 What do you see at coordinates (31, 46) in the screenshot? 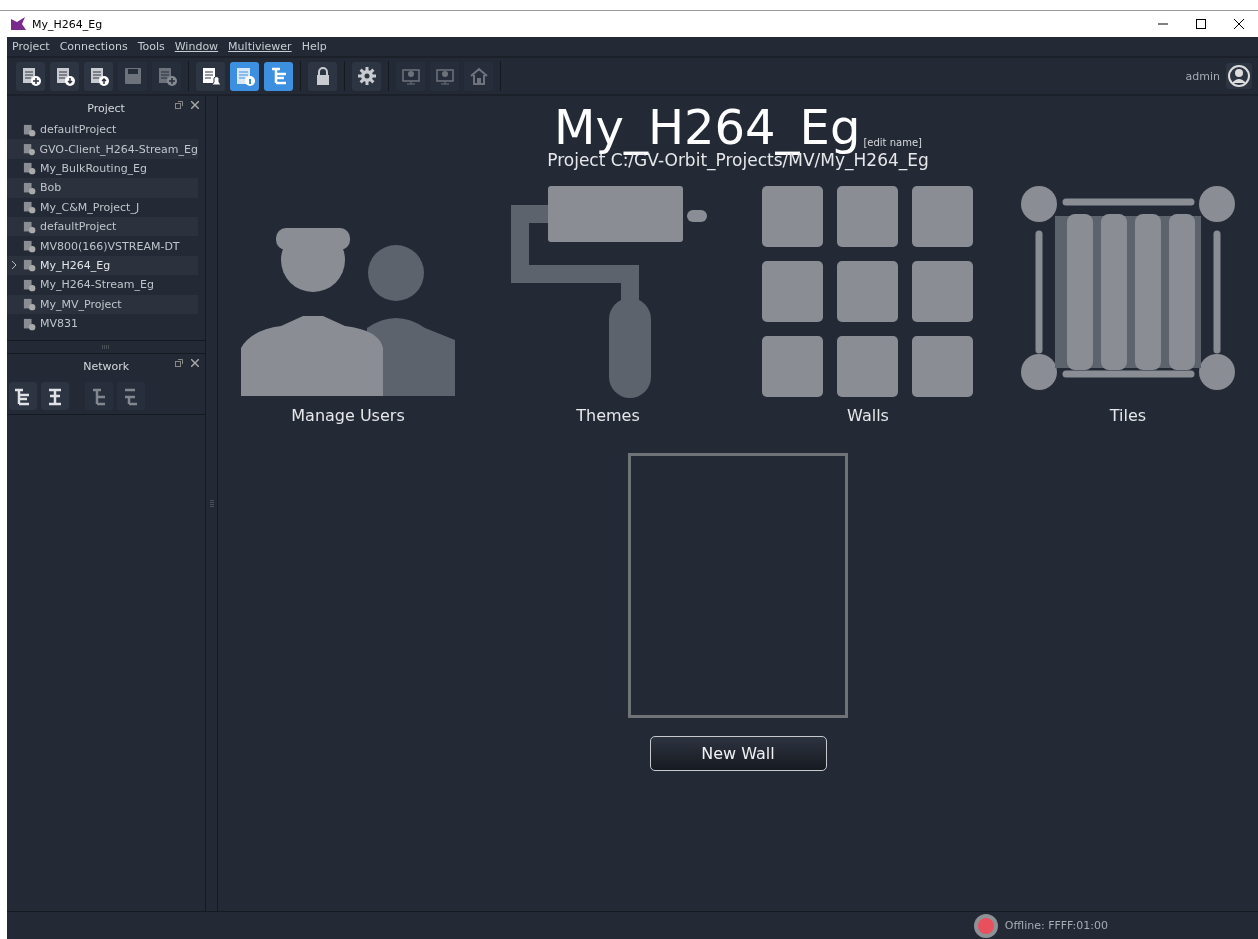
I see `menu-item: Project` at bounding box center [31, 46].